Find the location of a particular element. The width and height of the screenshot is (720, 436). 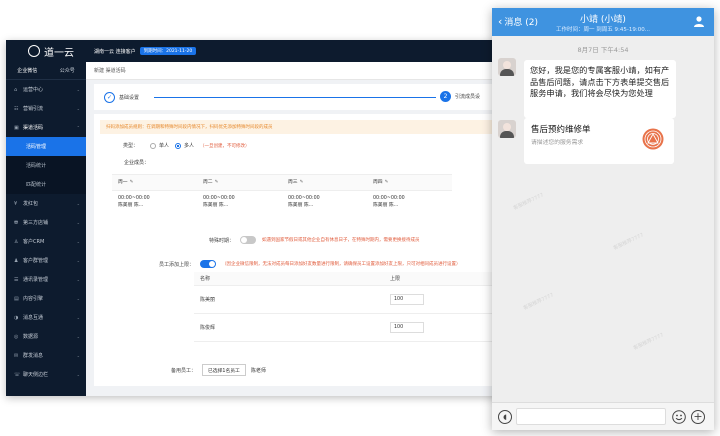

sidebar-item: ☰ 通讯录管理 ⌄ is located at coordinates (46, 279).